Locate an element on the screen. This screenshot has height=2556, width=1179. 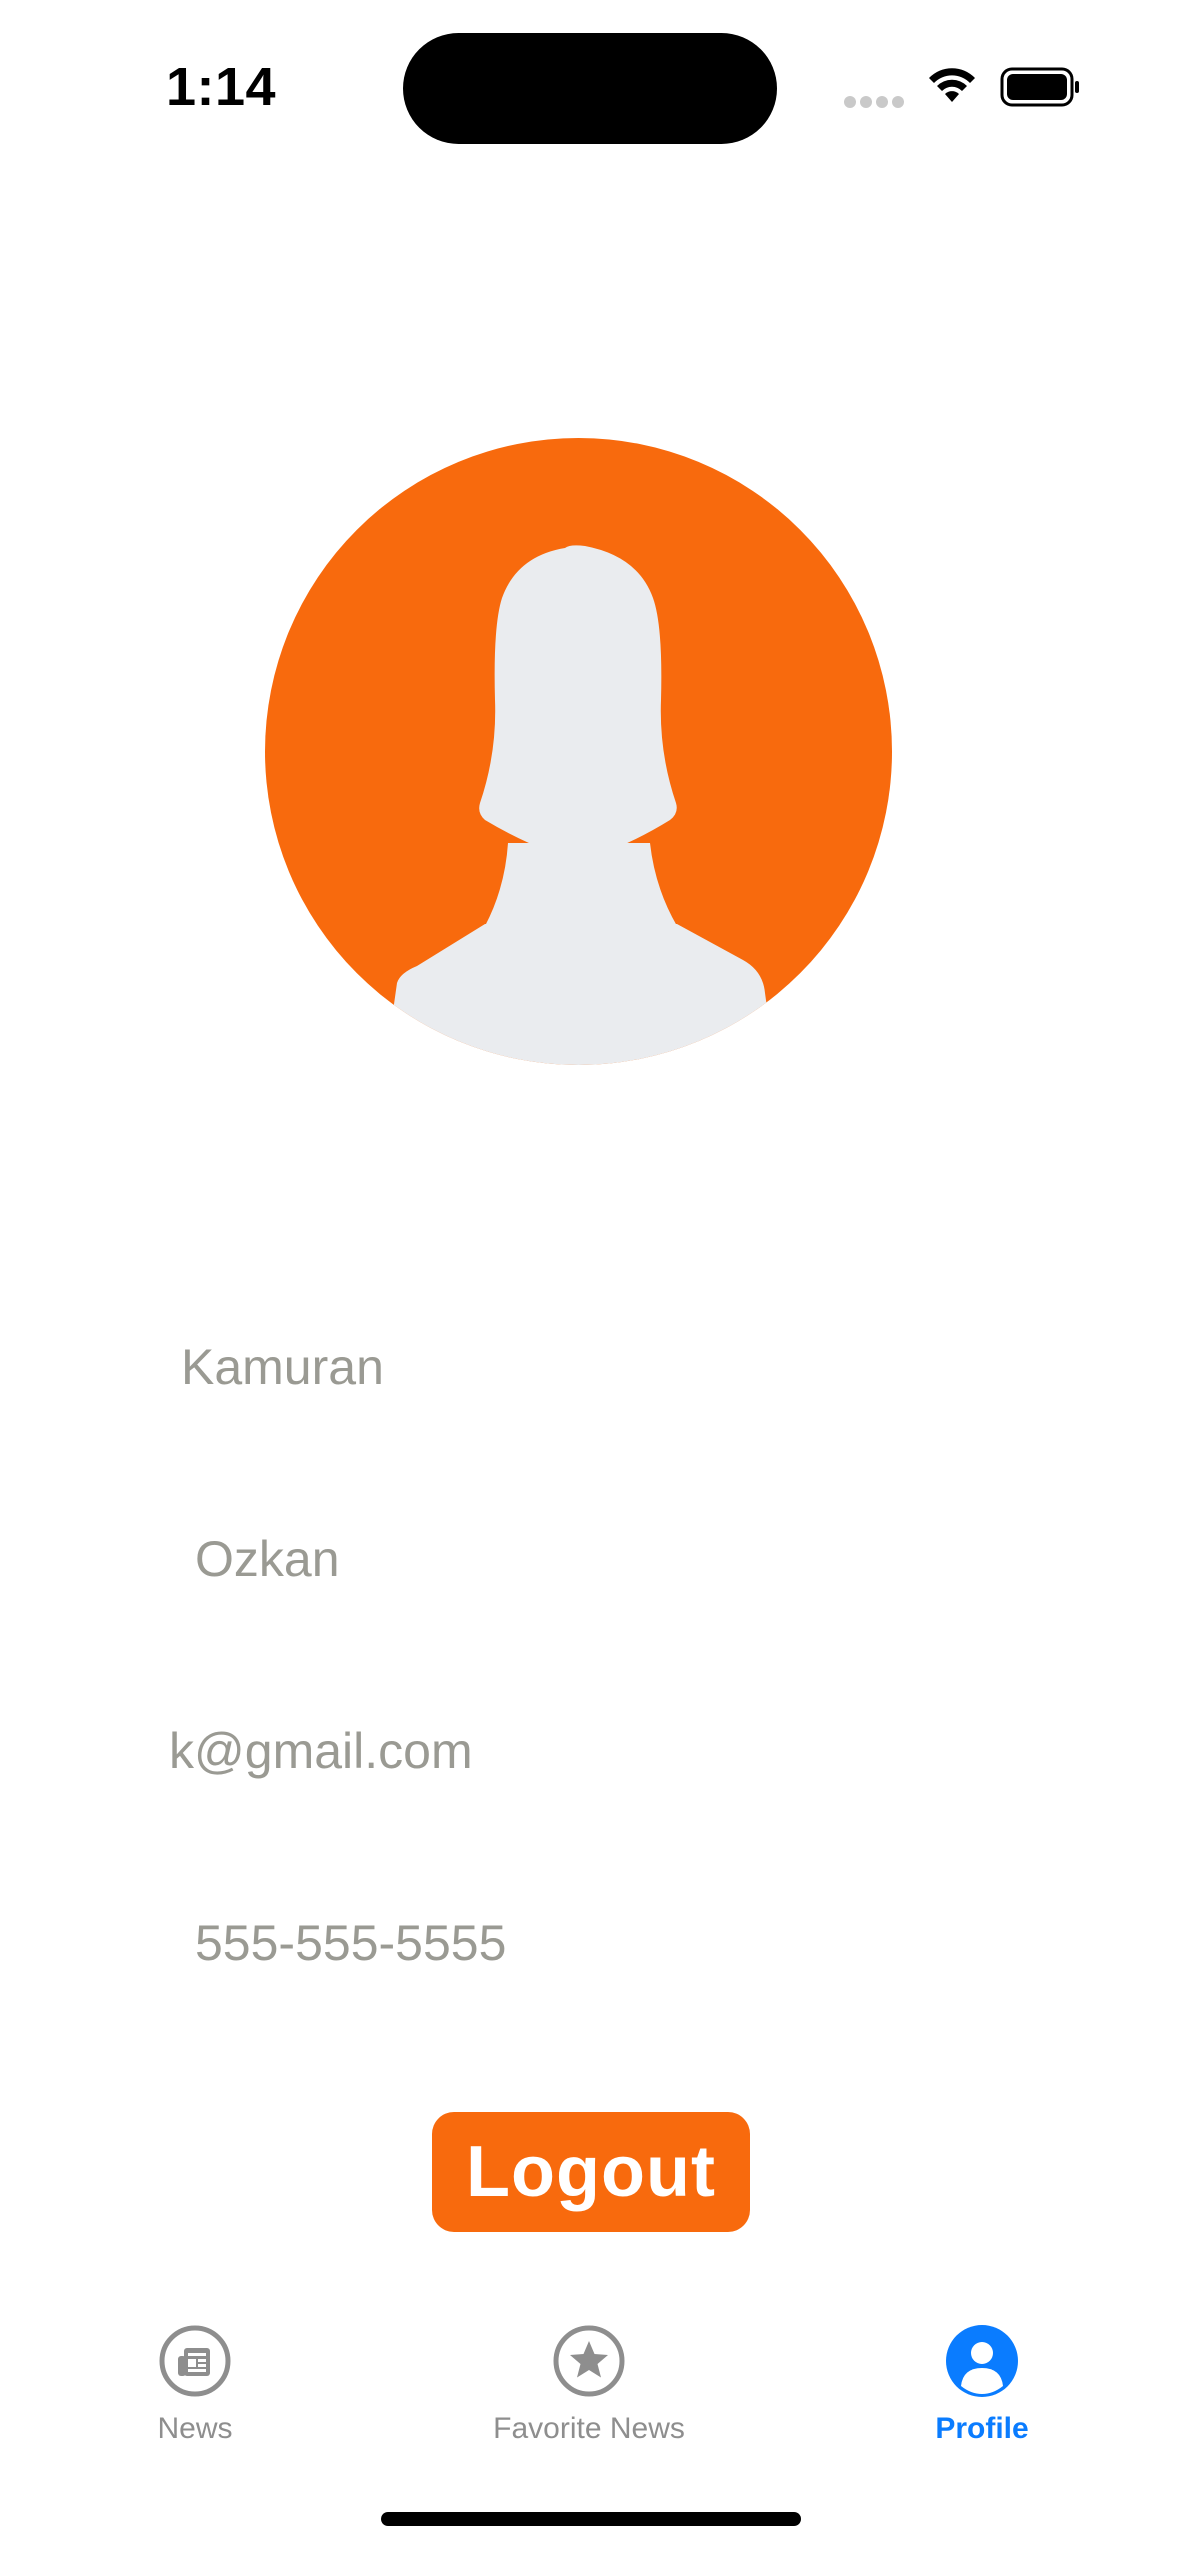
first-name-field: Kamuran is located at coordinates (282, 1367).